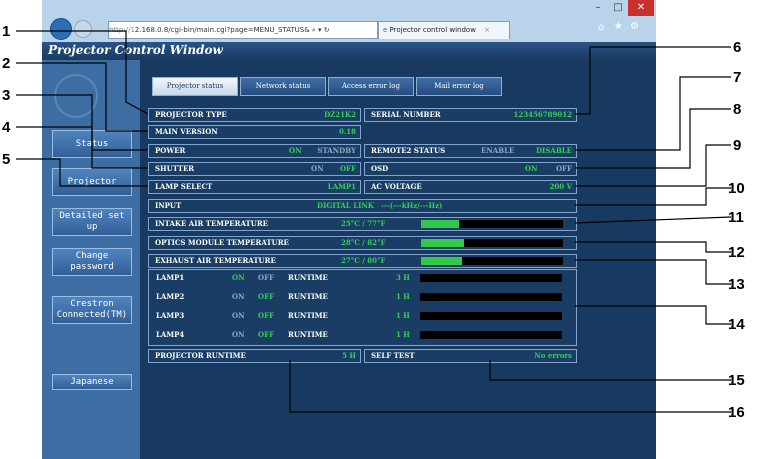 The image size is (771, 459). Describe the element at coordinates (736, 188) in the screenshot. I see `callout-10: 10` at that location.